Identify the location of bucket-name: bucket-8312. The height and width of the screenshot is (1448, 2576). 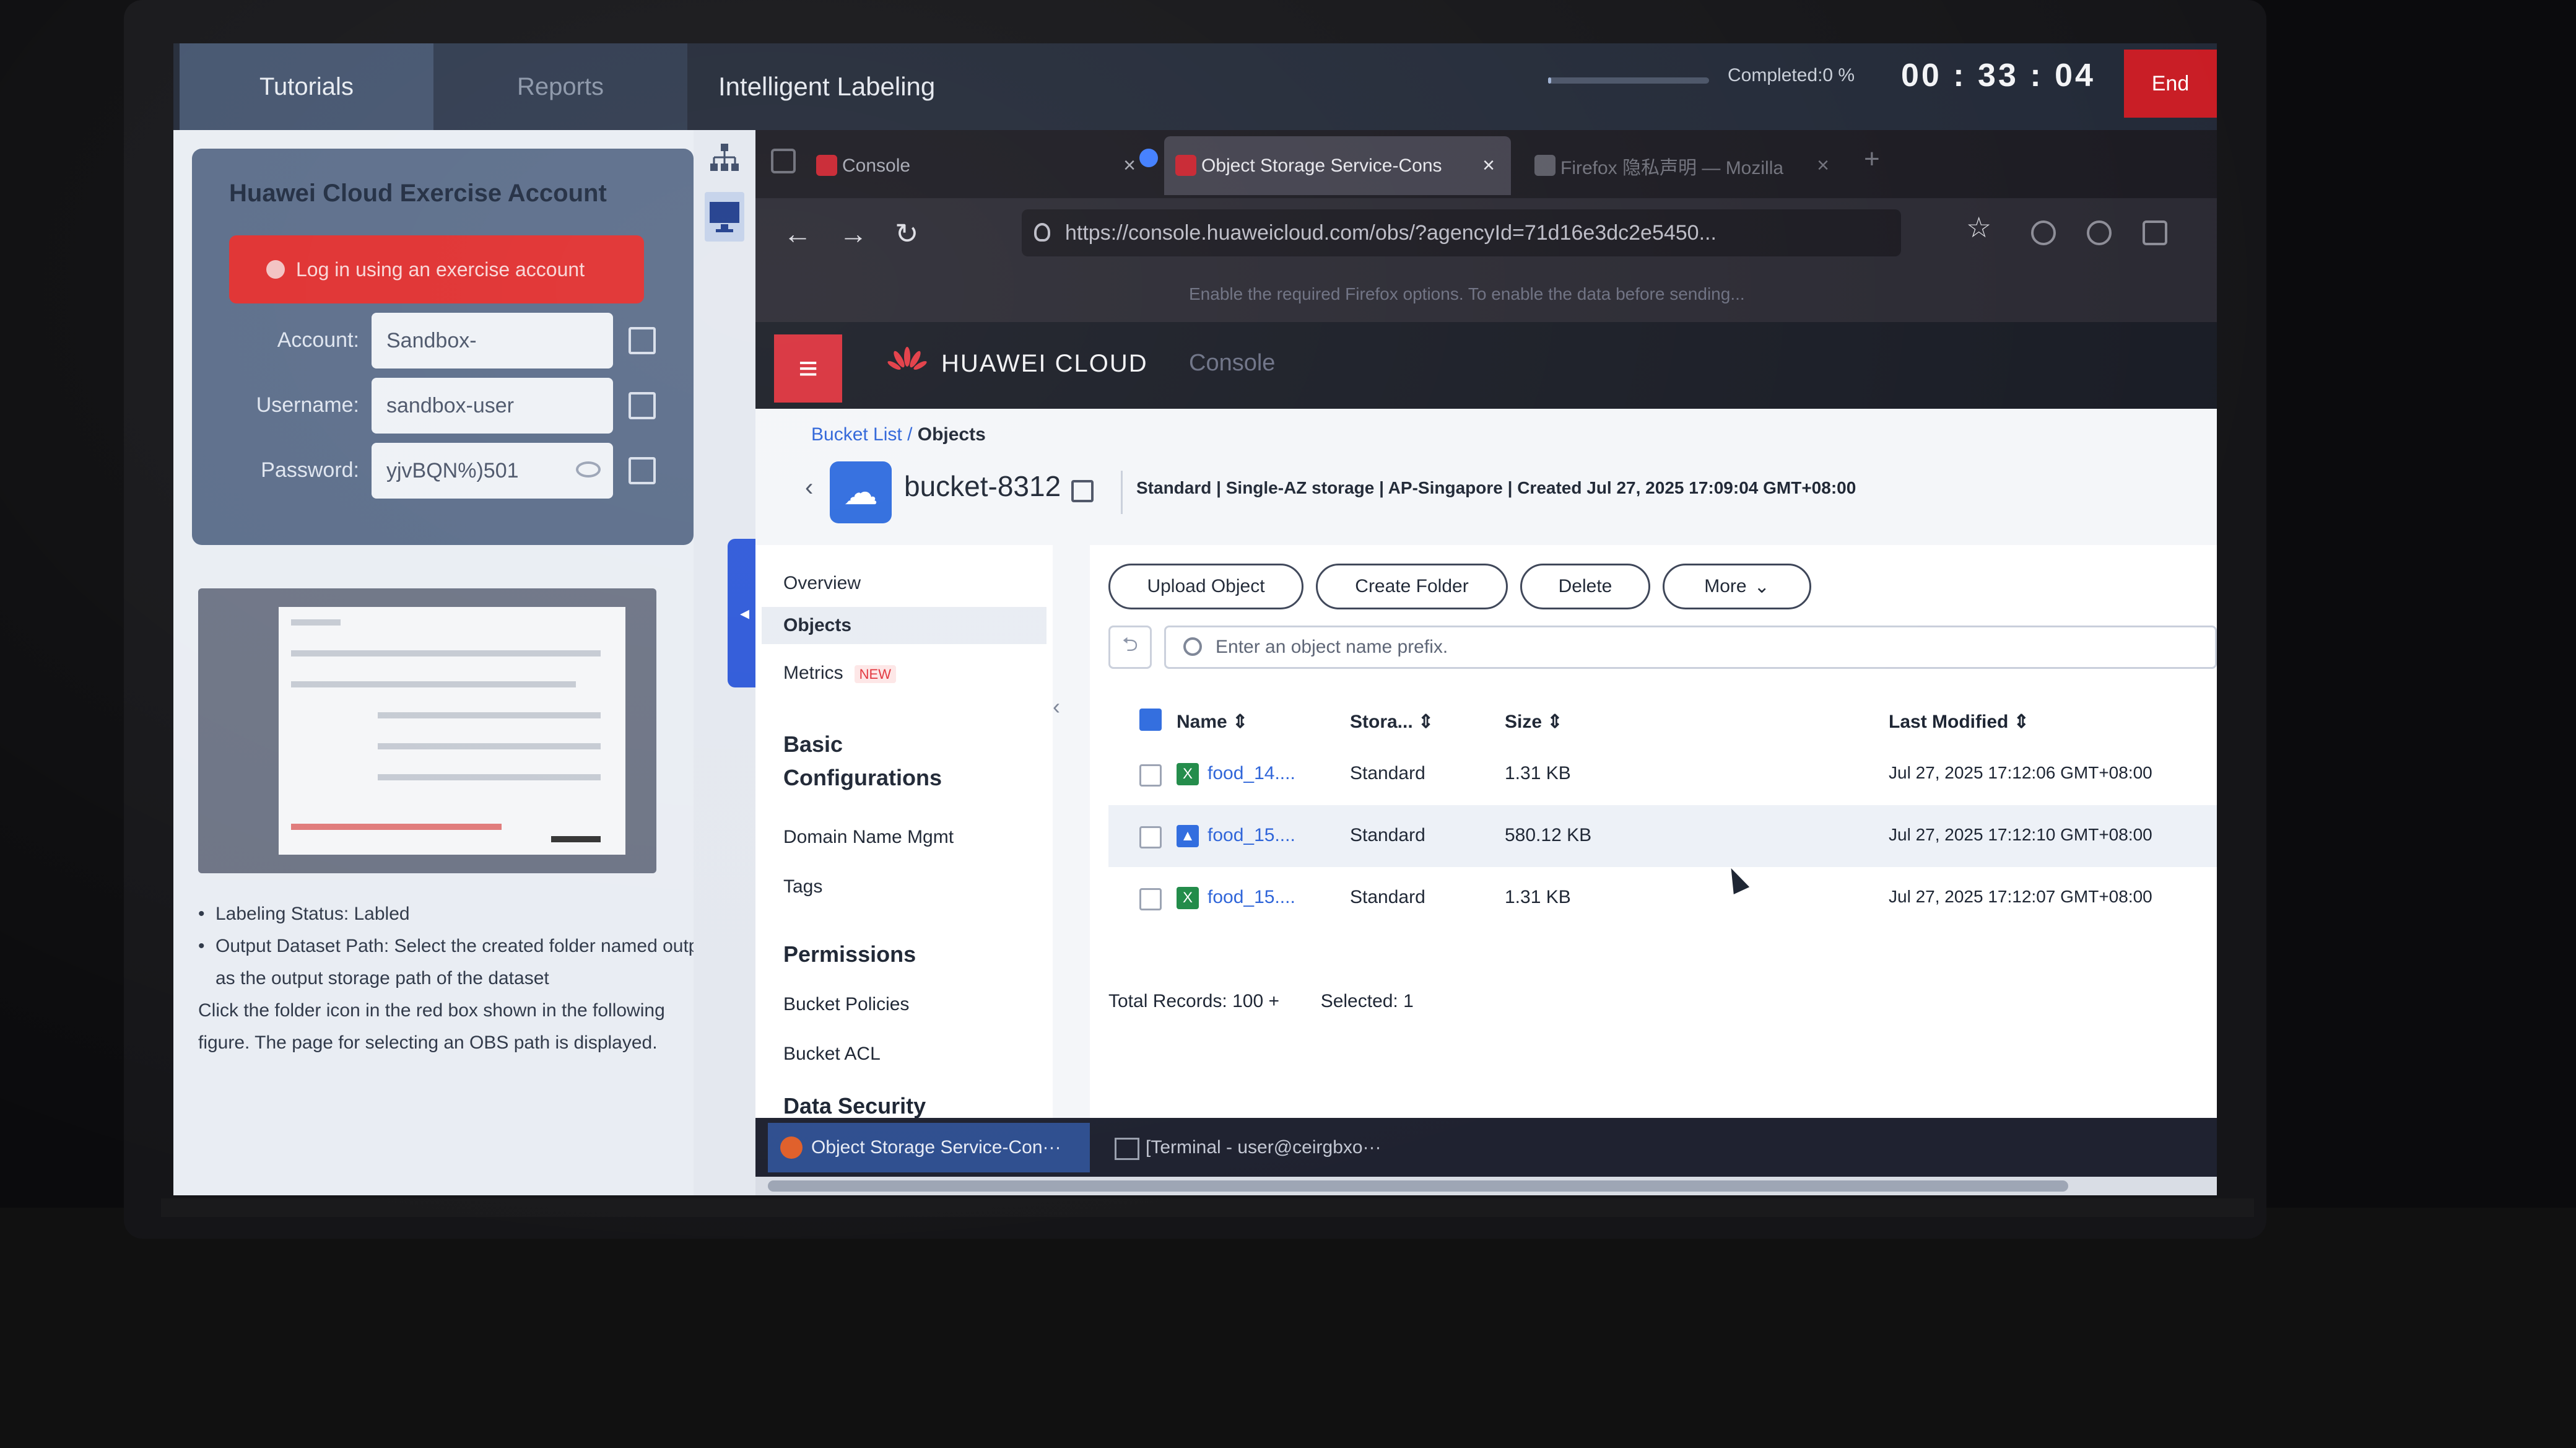
(982, 486).